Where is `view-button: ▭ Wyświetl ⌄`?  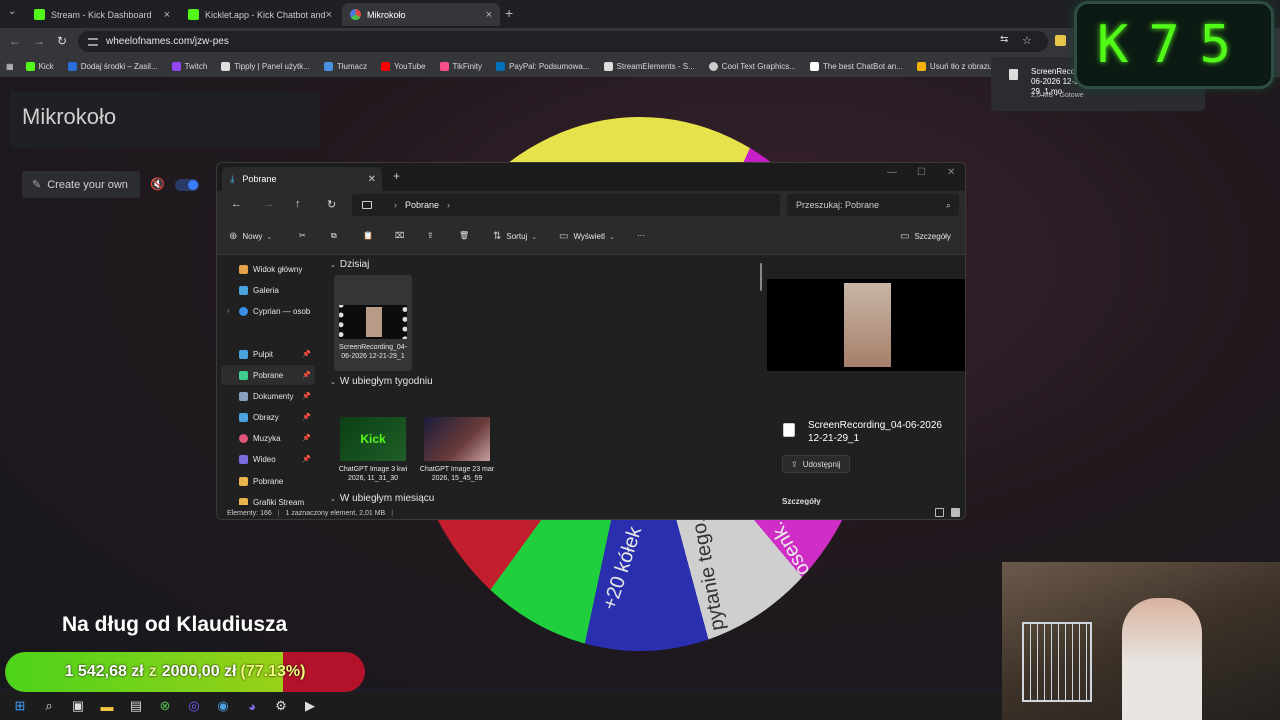 view-button: ▭ Wyświetl ⌄ is located at coordinates (587, 236).